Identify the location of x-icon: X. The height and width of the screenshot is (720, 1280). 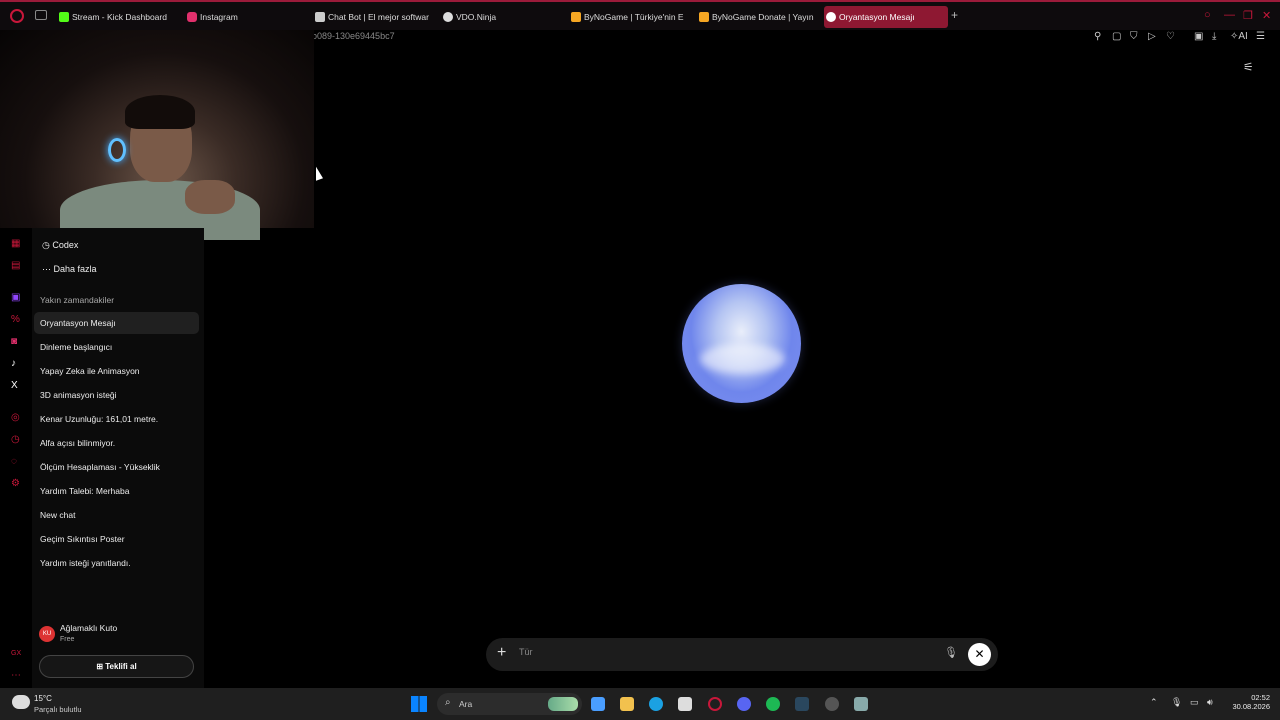
(14, 385).